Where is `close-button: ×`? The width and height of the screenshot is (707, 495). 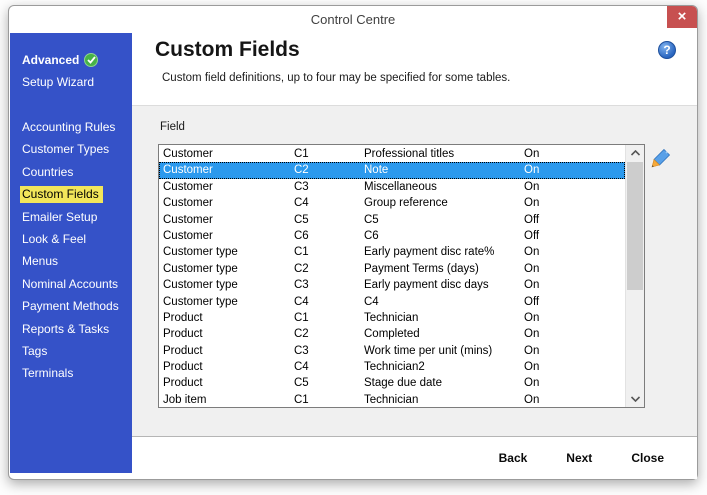
close-button: × is located at coordinates (682, 17).